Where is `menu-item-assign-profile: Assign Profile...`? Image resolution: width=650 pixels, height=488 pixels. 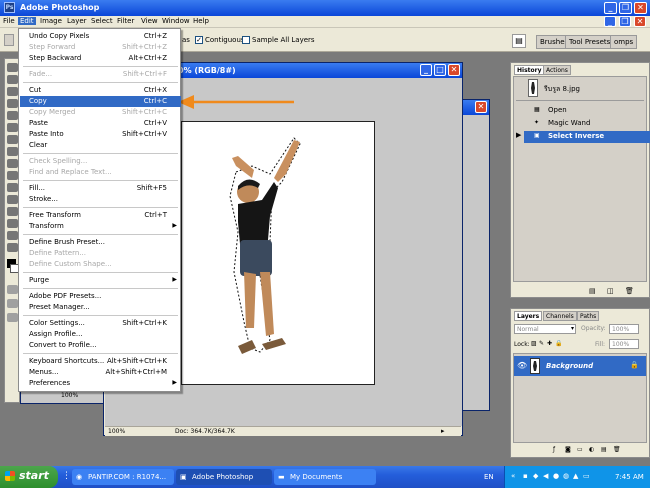 menu-item-assign-profile: Assign Profile... is located at coordinates (100, 334).